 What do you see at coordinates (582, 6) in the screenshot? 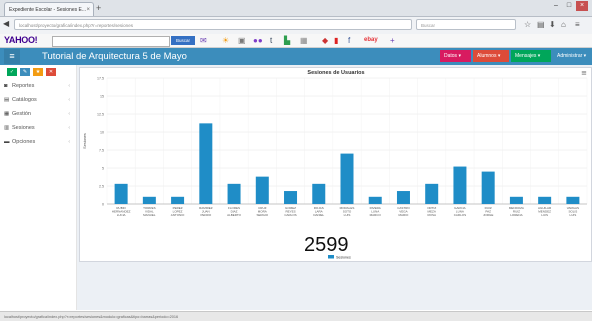
I see `close-window-button: ×` at bounding box center [582, 6].